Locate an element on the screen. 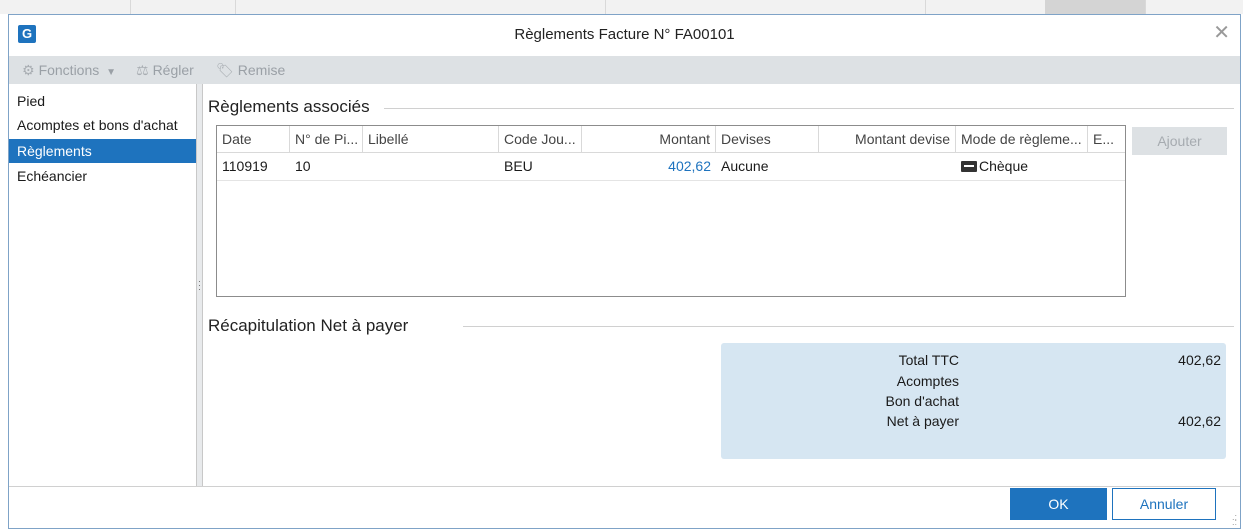  discount-label: Remise is located at coordinates (261, 70).